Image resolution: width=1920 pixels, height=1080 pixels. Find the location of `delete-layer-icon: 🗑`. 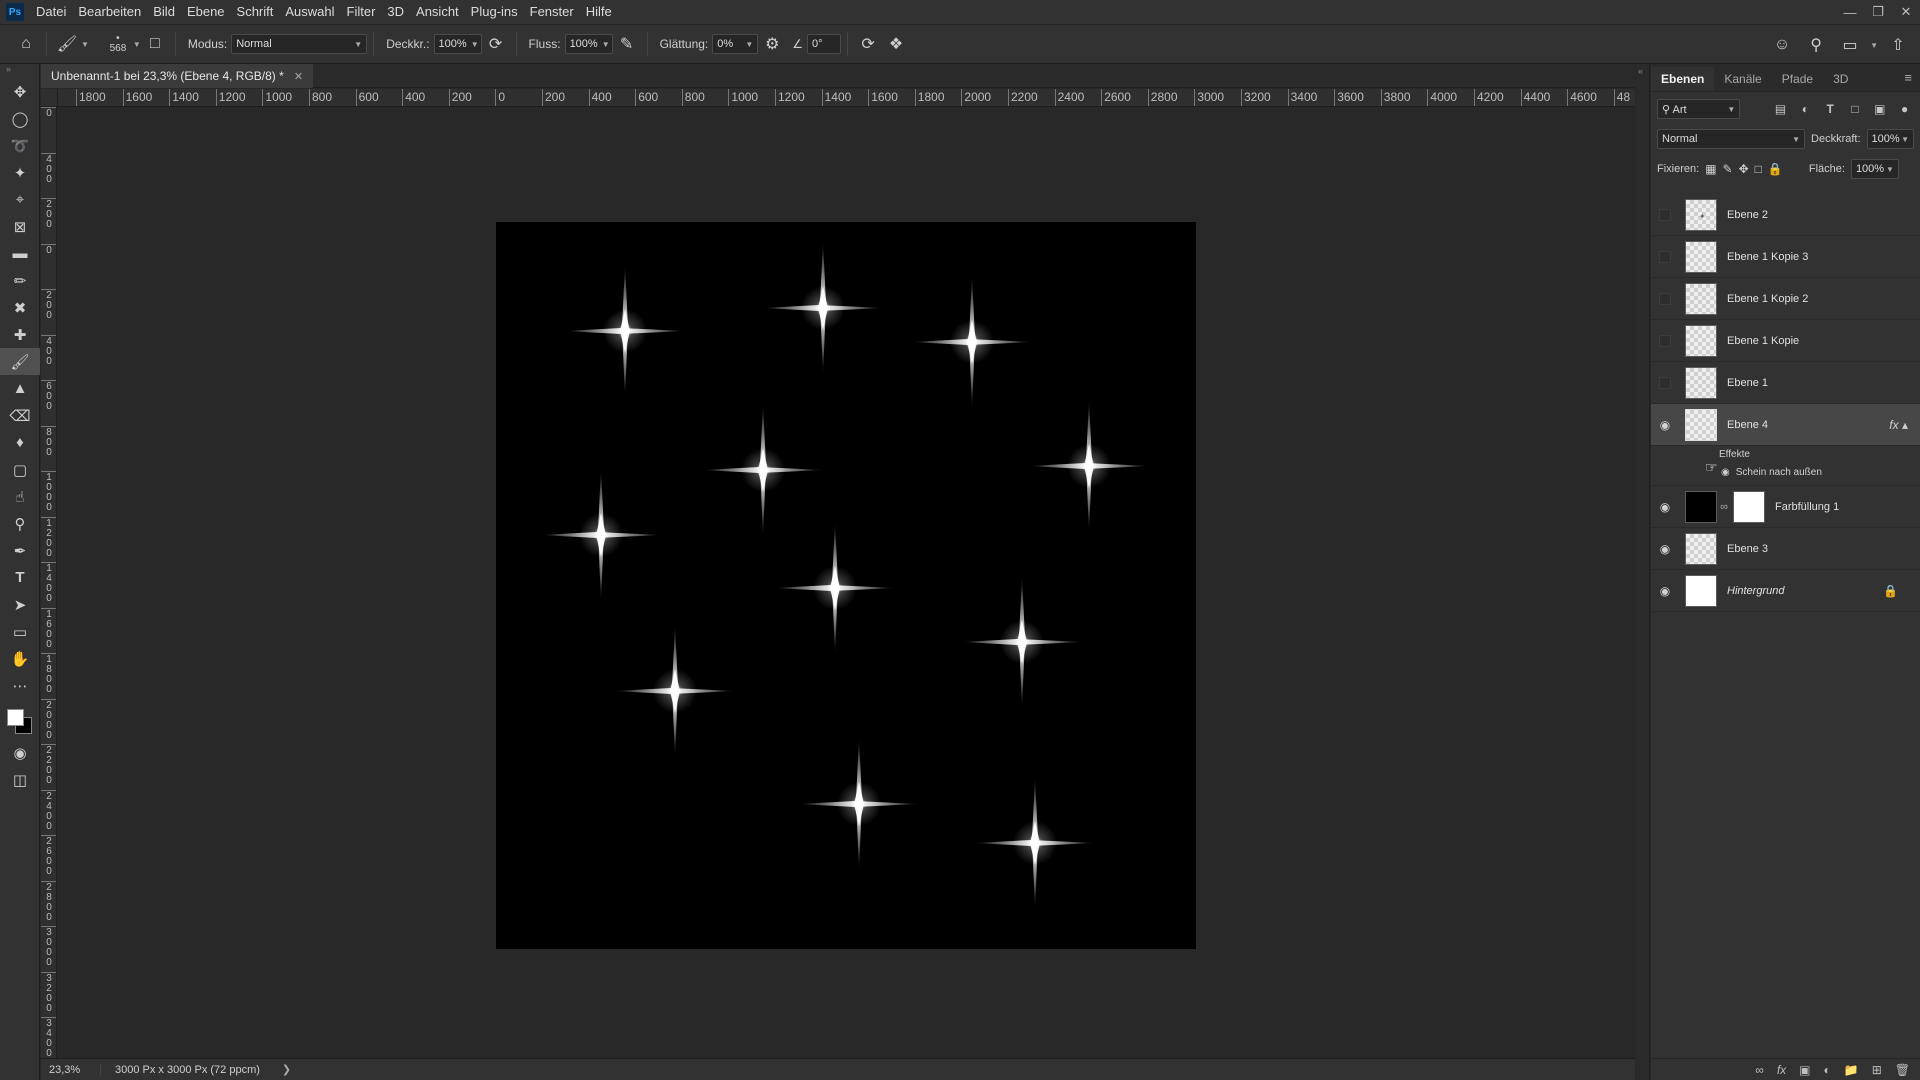

delete-layer-icon: 🗑 is located at coordinates (1902, 1070).